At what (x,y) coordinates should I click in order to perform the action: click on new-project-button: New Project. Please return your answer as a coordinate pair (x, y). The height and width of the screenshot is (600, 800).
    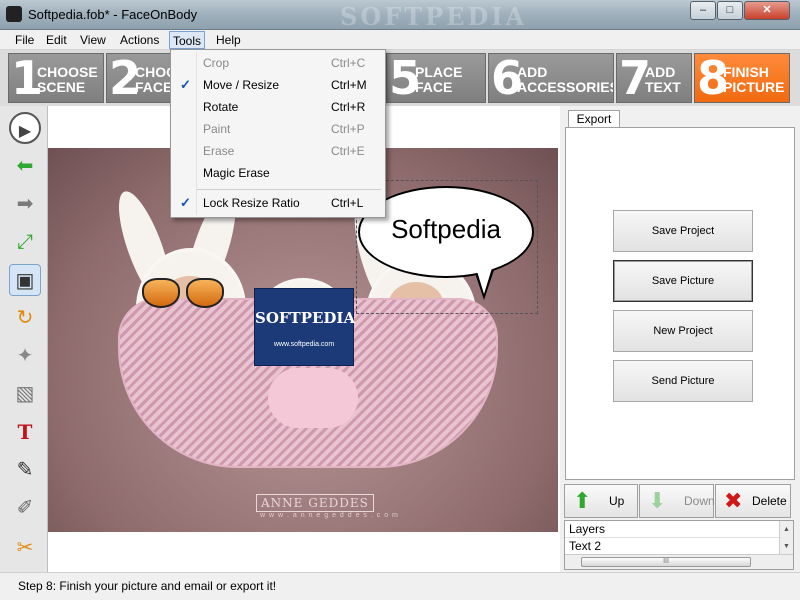
    Looking at the image, I should click on (683, 331).